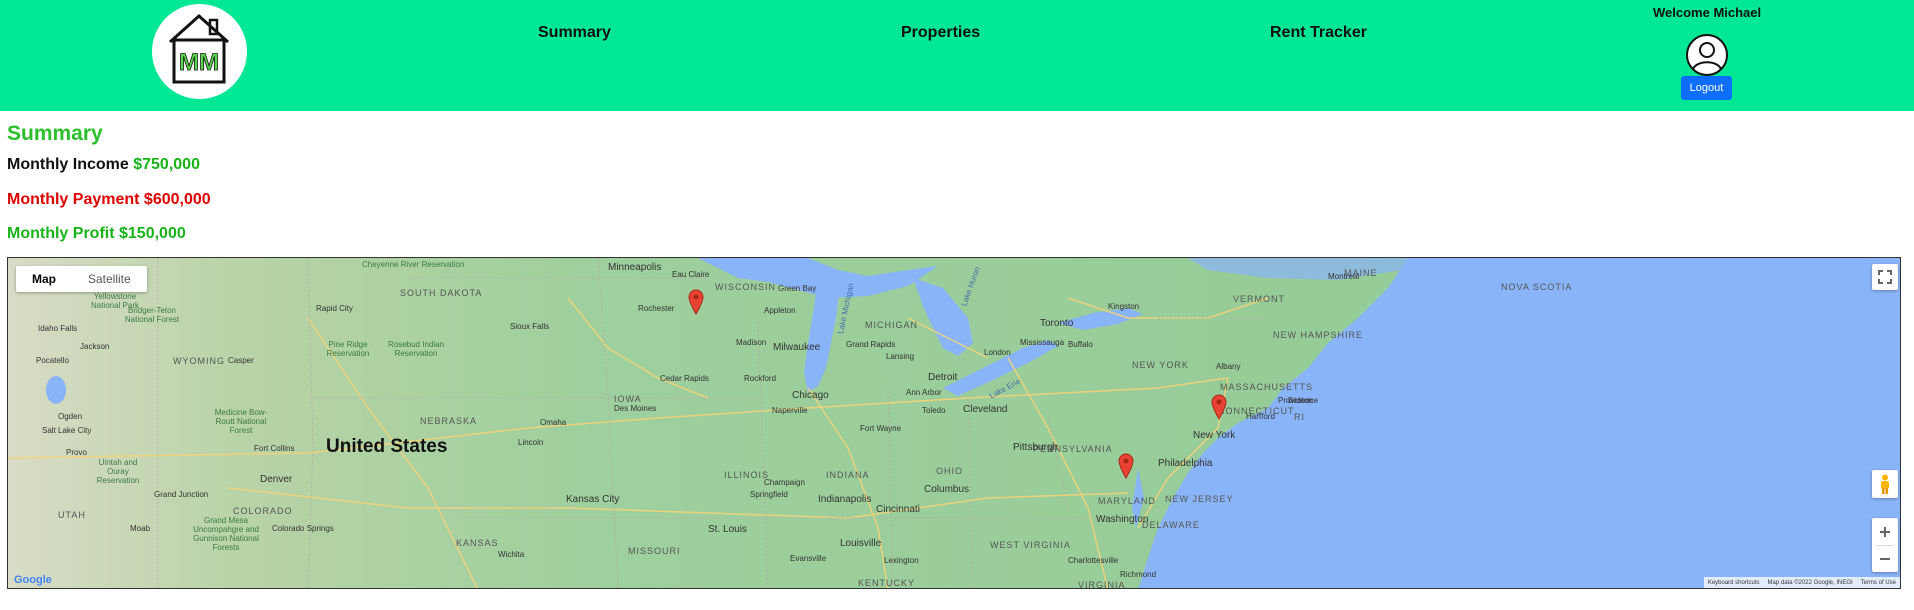  I want to click on city-label: Madison, so click(751, 342).